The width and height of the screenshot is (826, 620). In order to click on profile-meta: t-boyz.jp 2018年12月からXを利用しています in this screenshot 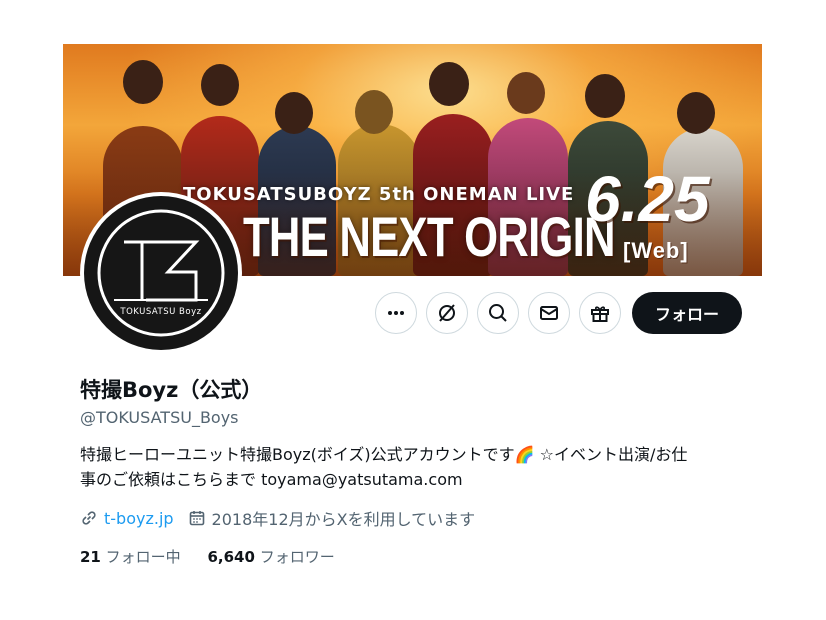, I will do `click(284, 518)`.